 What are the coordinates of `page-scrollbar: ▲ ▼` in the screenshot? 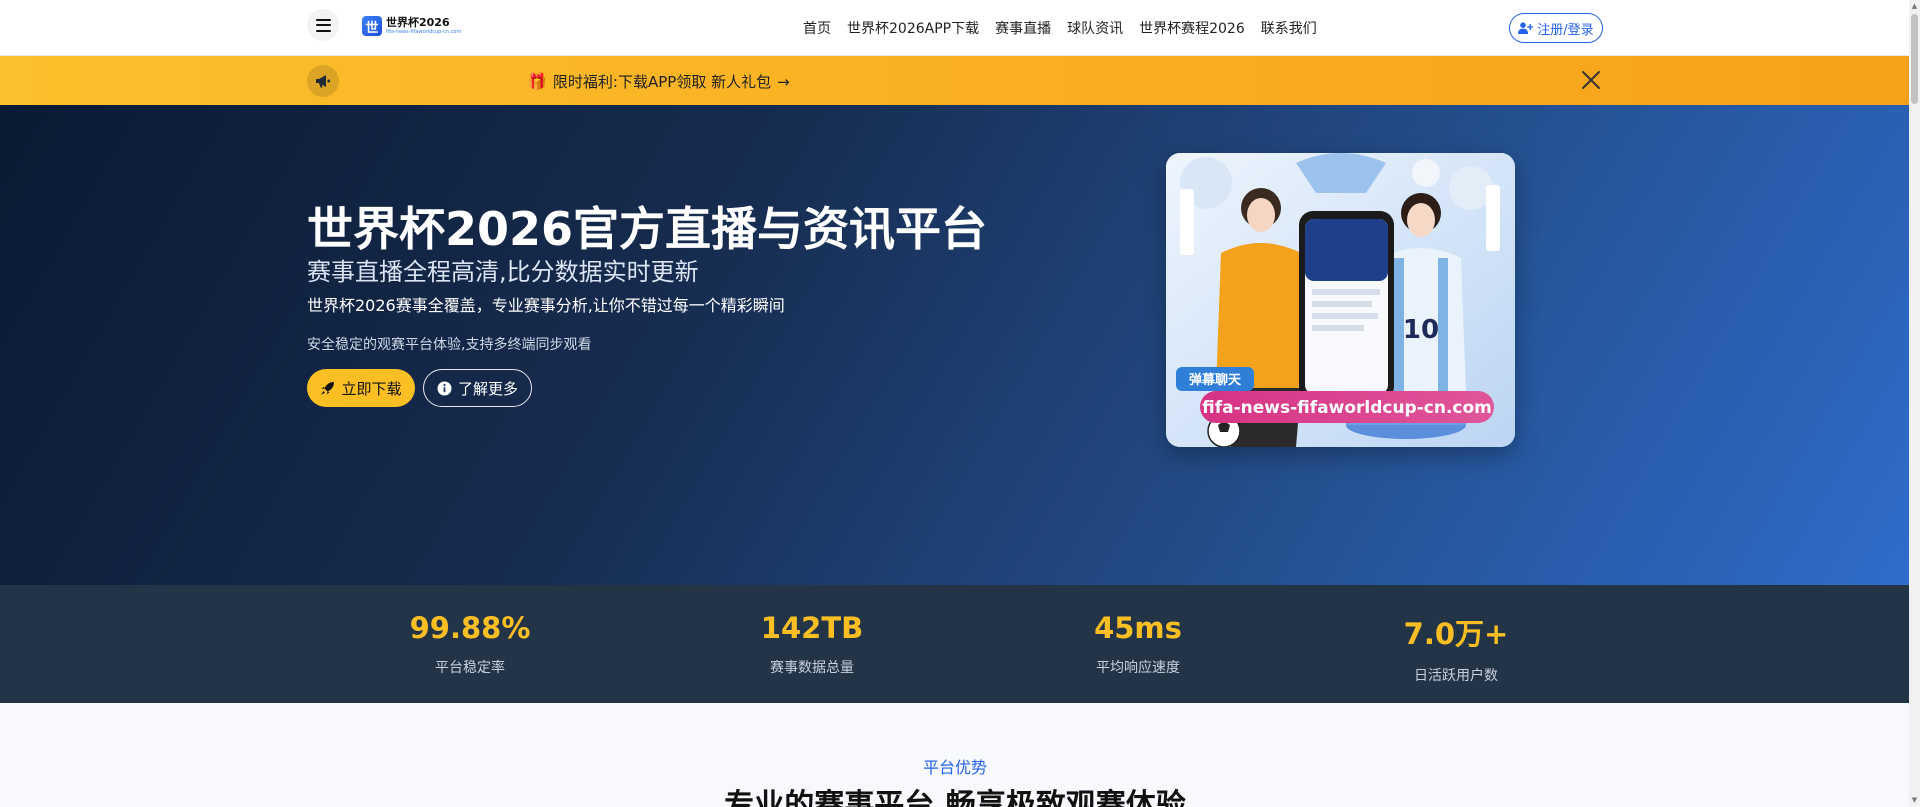 It's located at (1914, 403).